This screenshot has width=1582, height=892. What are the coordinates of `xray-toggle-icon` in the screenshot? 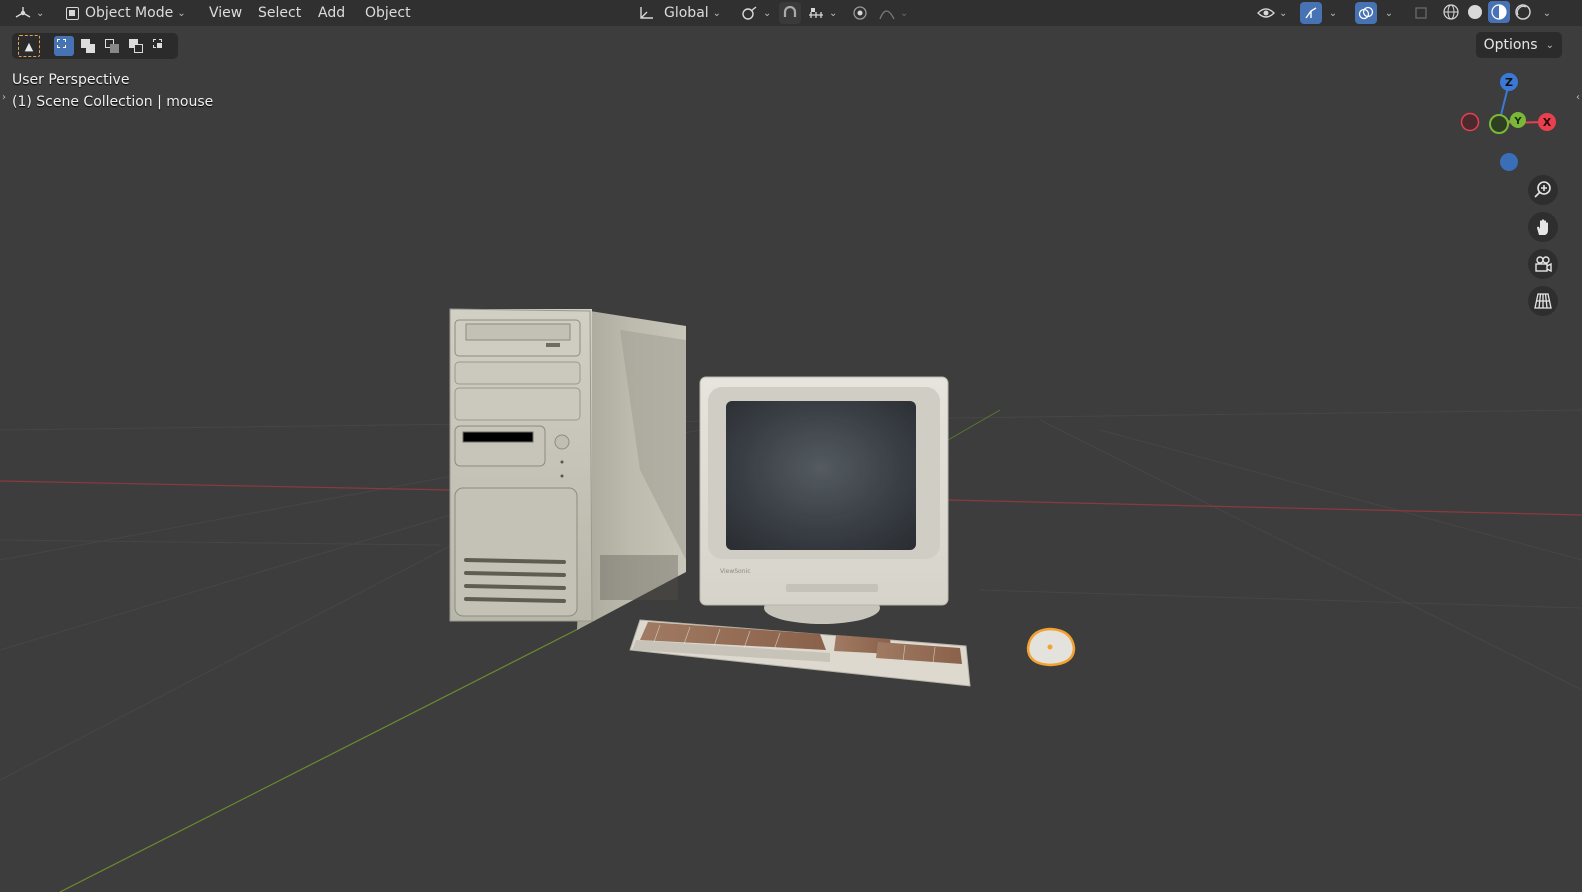 It's located at (1421, 13).